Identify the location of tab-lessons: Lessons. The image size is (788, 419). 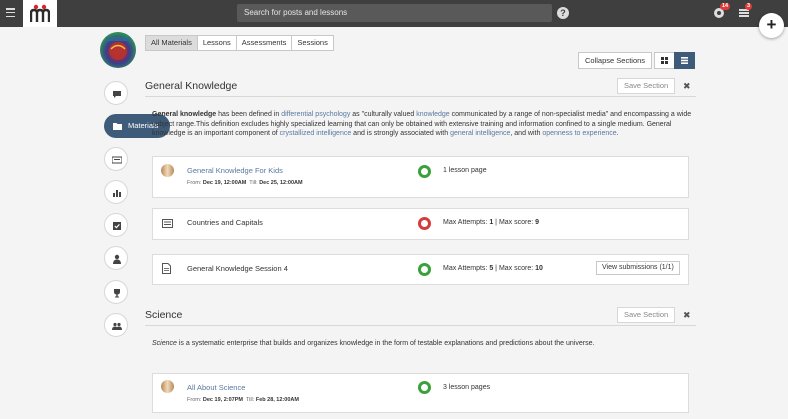
(216, 43).